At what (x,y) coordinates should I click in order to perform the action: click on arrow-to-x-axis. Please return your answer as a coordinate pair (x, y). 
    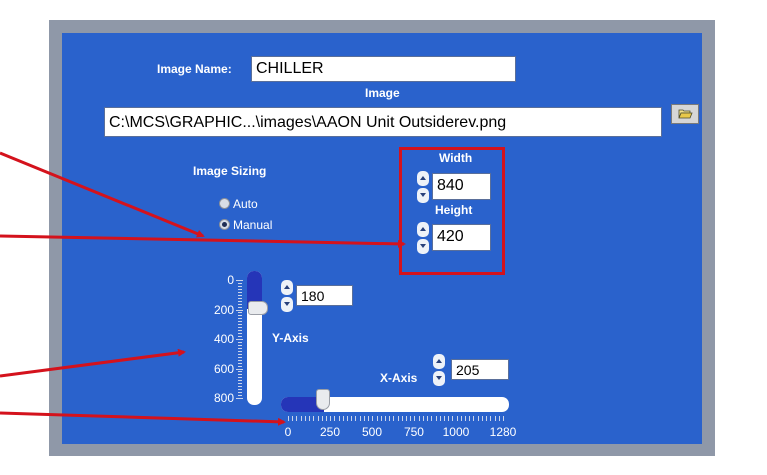
    Looking at the image, I should click on (143, 418).